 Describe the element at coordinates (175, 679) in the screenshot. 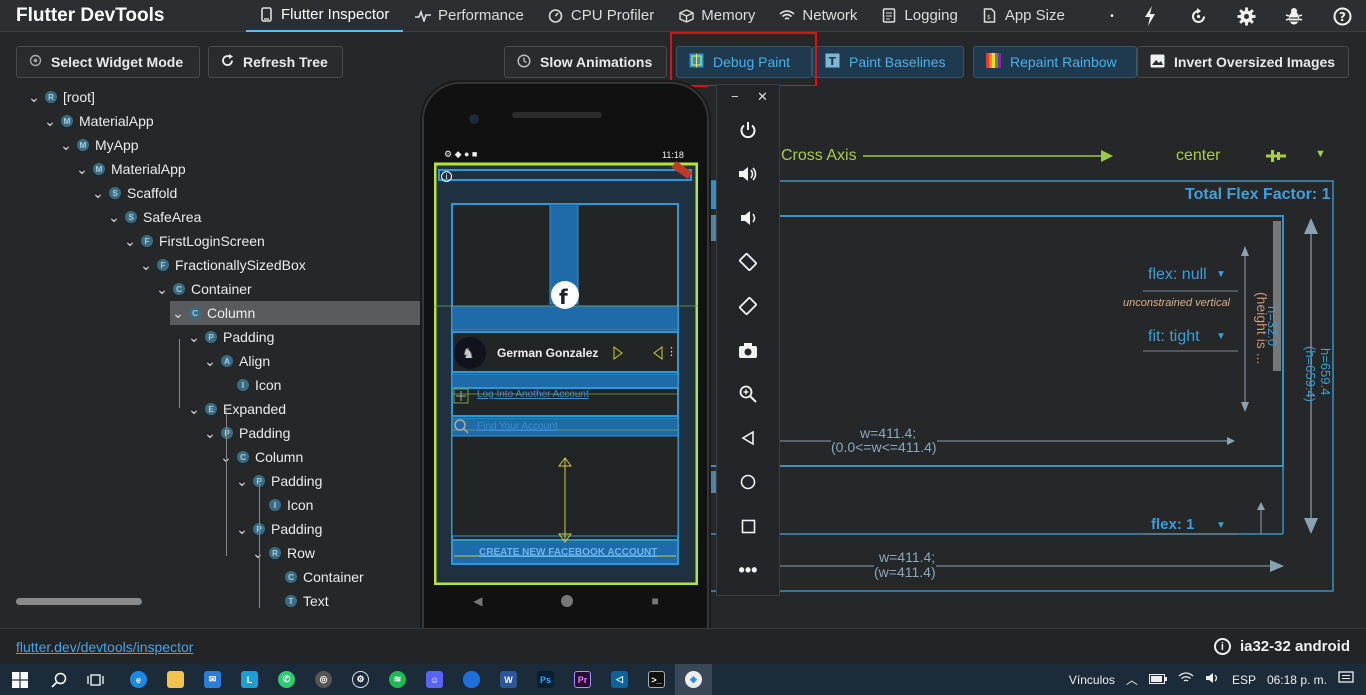

I see `file-explorer-icon` at that location.